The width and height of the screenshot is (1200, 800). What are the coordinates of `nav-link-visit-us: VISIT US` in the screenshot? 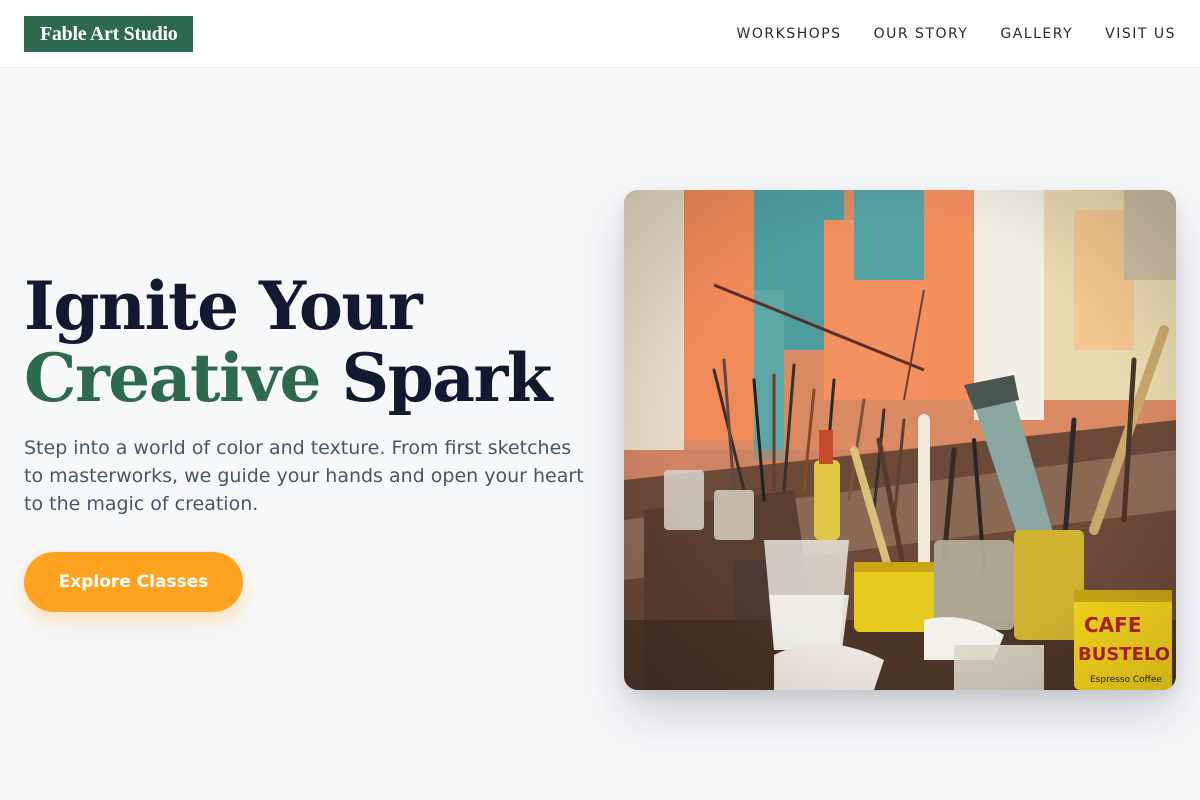 It's located at (1140, 34).